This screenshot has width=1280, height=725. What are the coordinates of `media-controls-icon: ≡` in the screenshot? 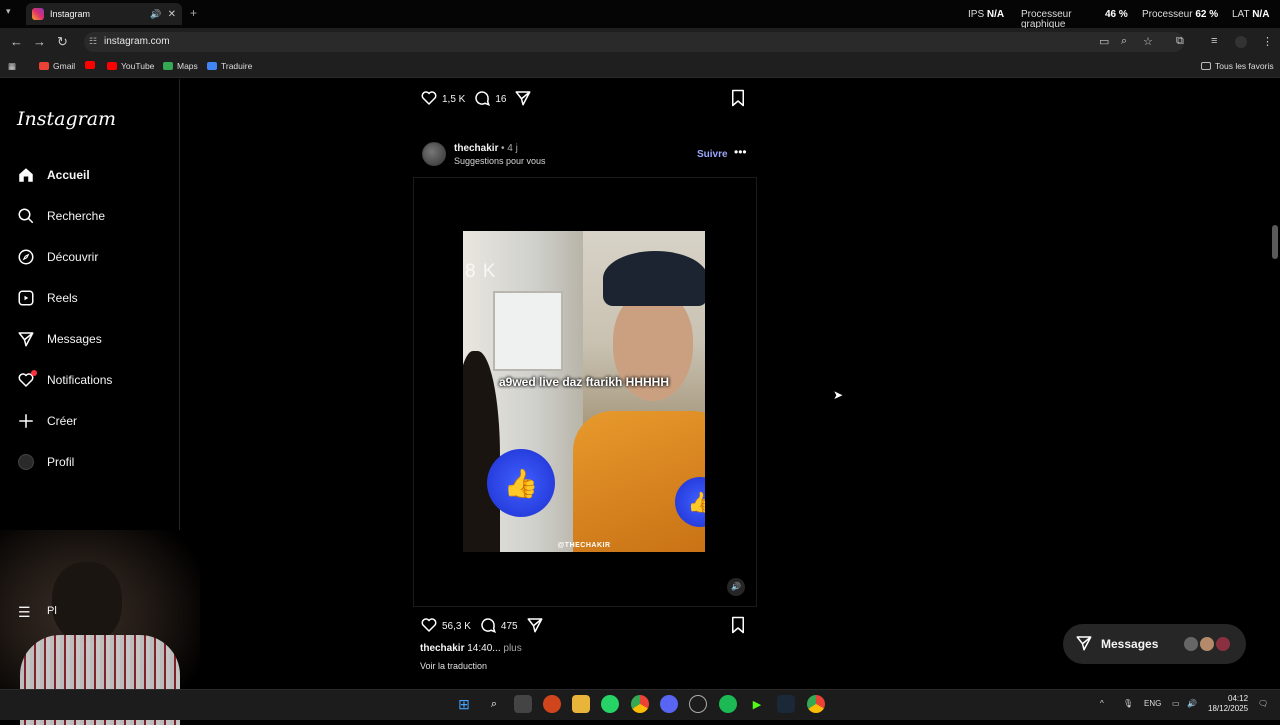 It's located at (1214, 41).